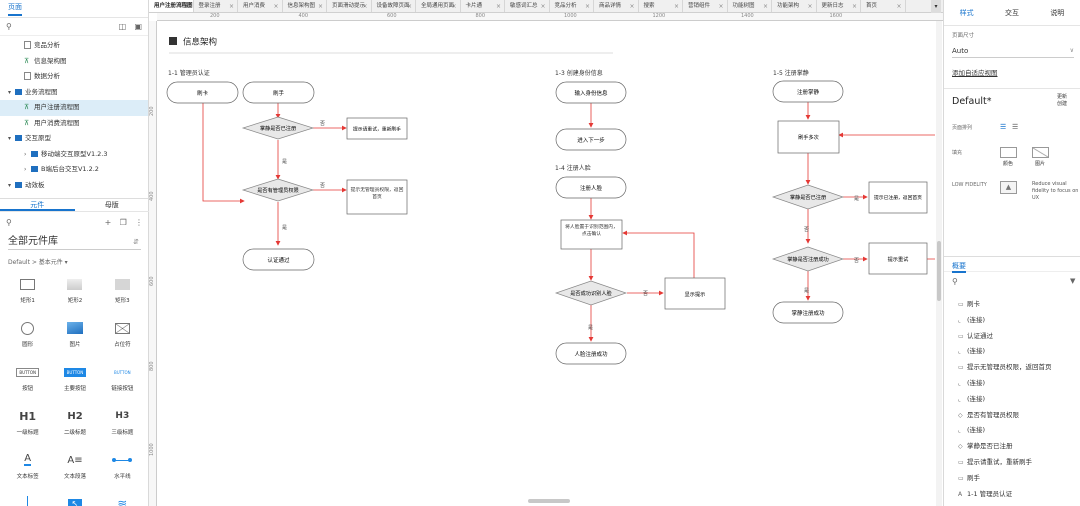 The height and width of the screenshot is (506, 1080). What do you see at coordinates (1012, 416) in the screenshot?
I see `outline-item: ◇ 是否有管理员权限` at bounding box center [1012, 416].